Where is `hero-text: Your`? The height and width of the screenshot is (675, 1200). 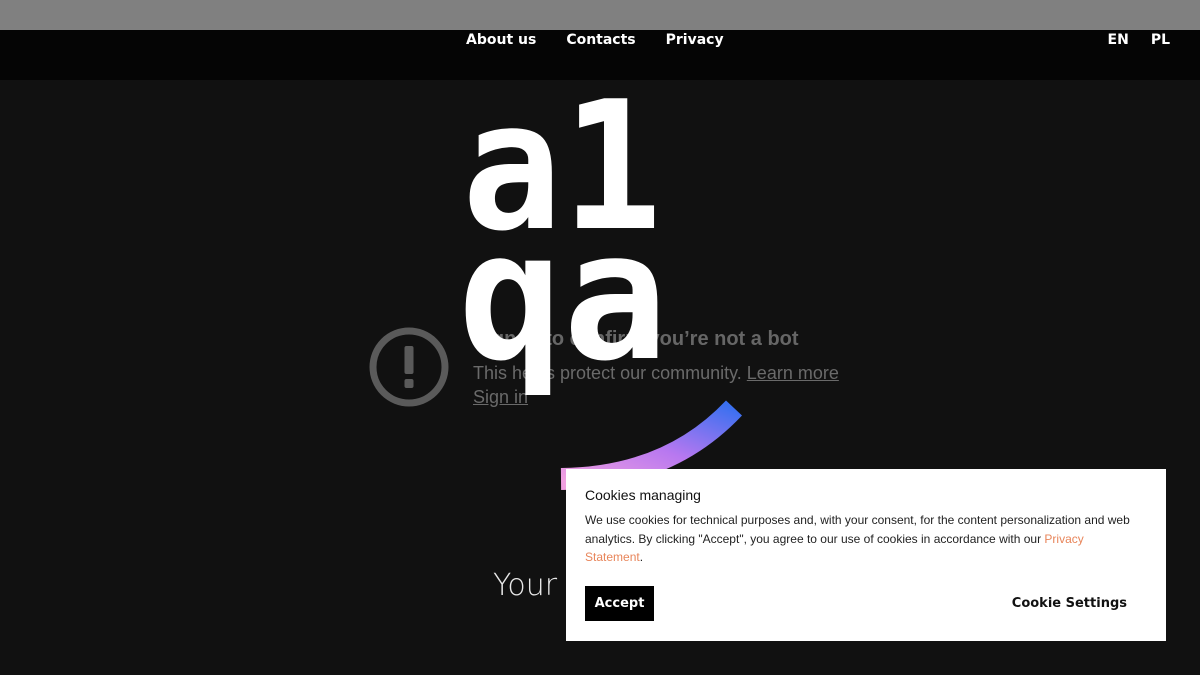
hero-text: Your is located at coordinates (525, 585).